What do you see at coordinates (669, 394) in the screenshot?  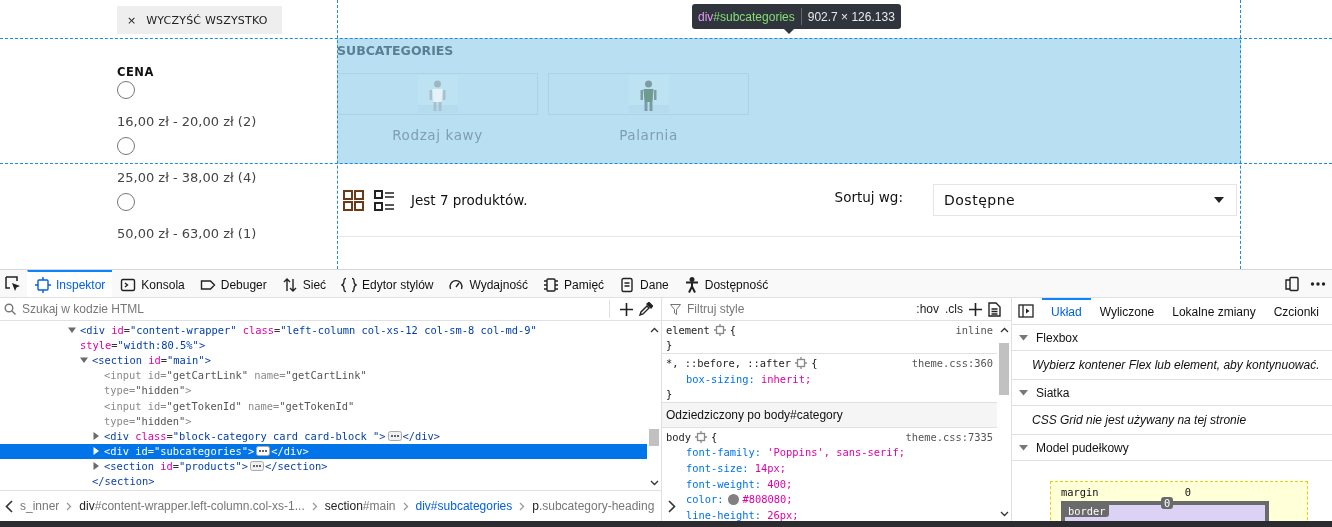 I see `css-brace: }` at bounding box center [669, 394].